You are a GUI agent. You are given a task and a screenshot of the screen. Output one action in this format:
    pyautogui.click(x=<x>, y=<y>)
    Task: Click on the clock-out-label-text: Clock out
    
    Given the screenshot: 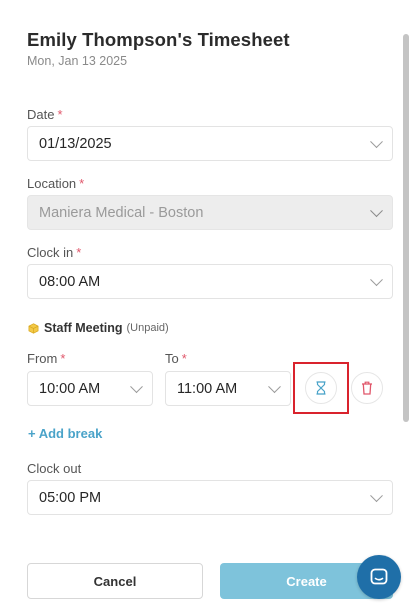 What is the action you would take?
    pyautogui.click(x=54, y=468)
    